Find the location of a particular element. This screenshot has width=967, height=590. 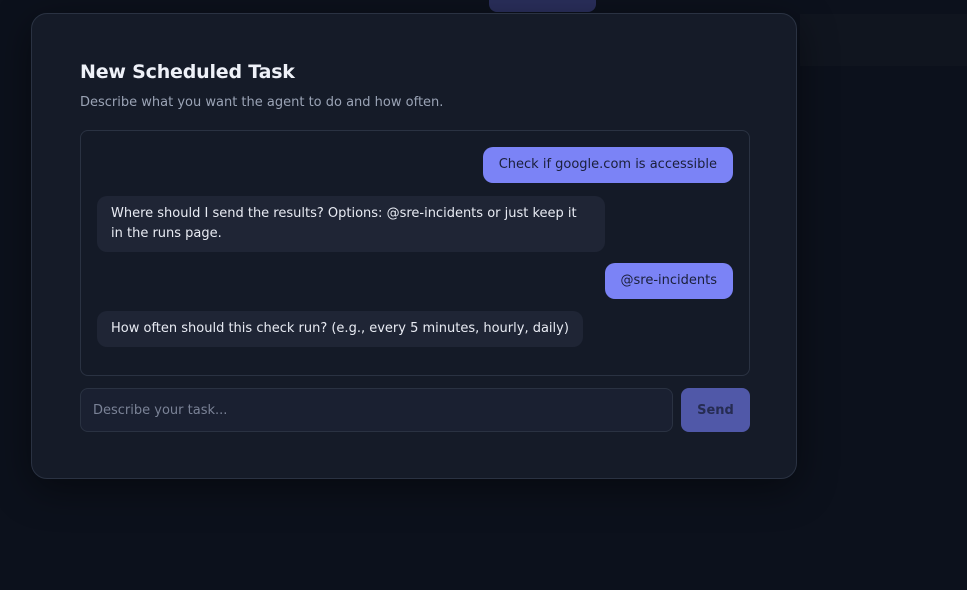

background-button is located at coordinates (542, 6).